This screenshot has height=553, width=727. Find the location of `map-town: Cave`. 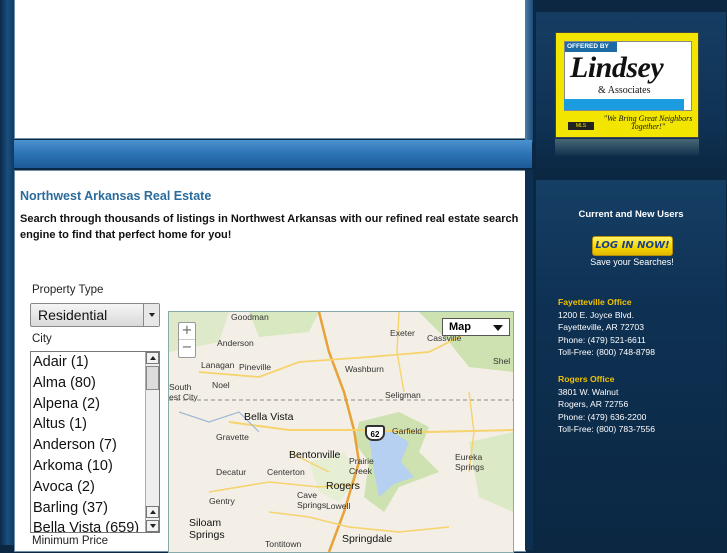

map-town: Cave is located at coordinates (307, 495).